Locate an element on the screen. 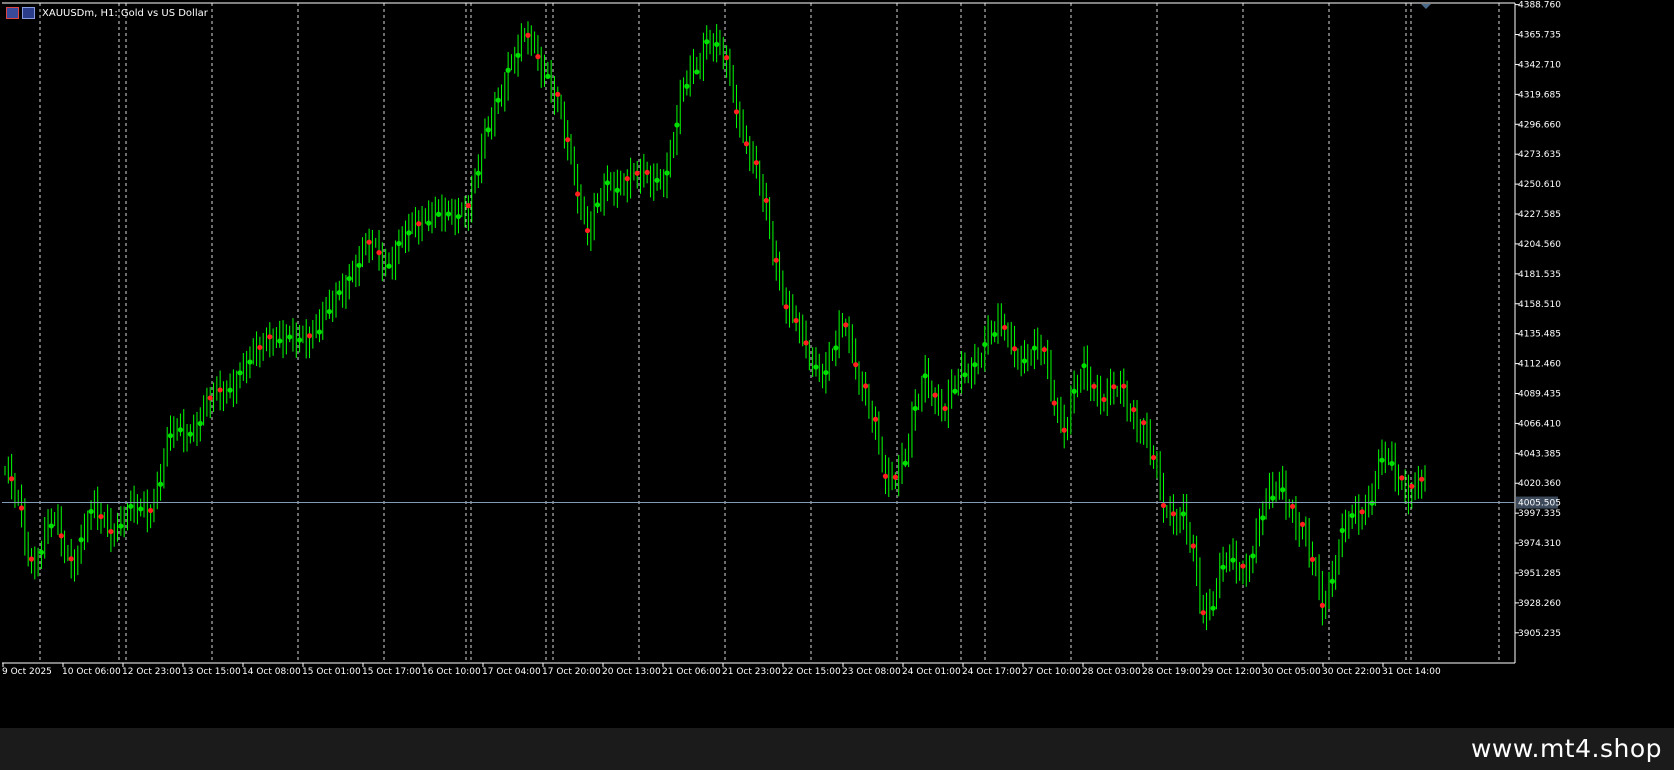  price-tick-label: 4066.410 is located at coordinates (1539, 424).